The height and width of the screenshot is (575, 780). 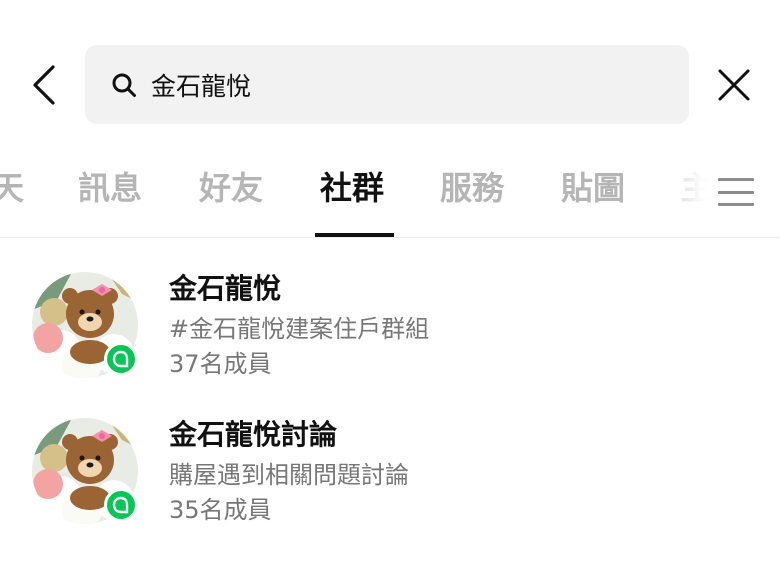 What do you see at coordinates (253, 434) in the screenshot?
I see `community-name: 金石龍悅討論` at bounding box center [253, 434].